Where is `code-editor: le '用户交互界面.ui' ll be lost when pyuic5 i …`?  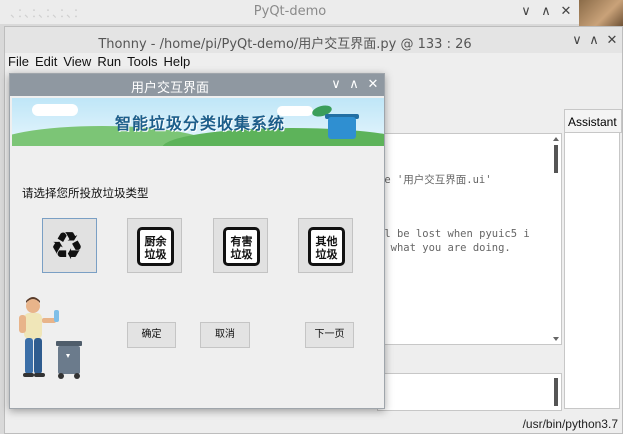
code-editor: le '用户交互界面.ui' ll be lost when pyuic5 i … is located at coordinates (469, 239).